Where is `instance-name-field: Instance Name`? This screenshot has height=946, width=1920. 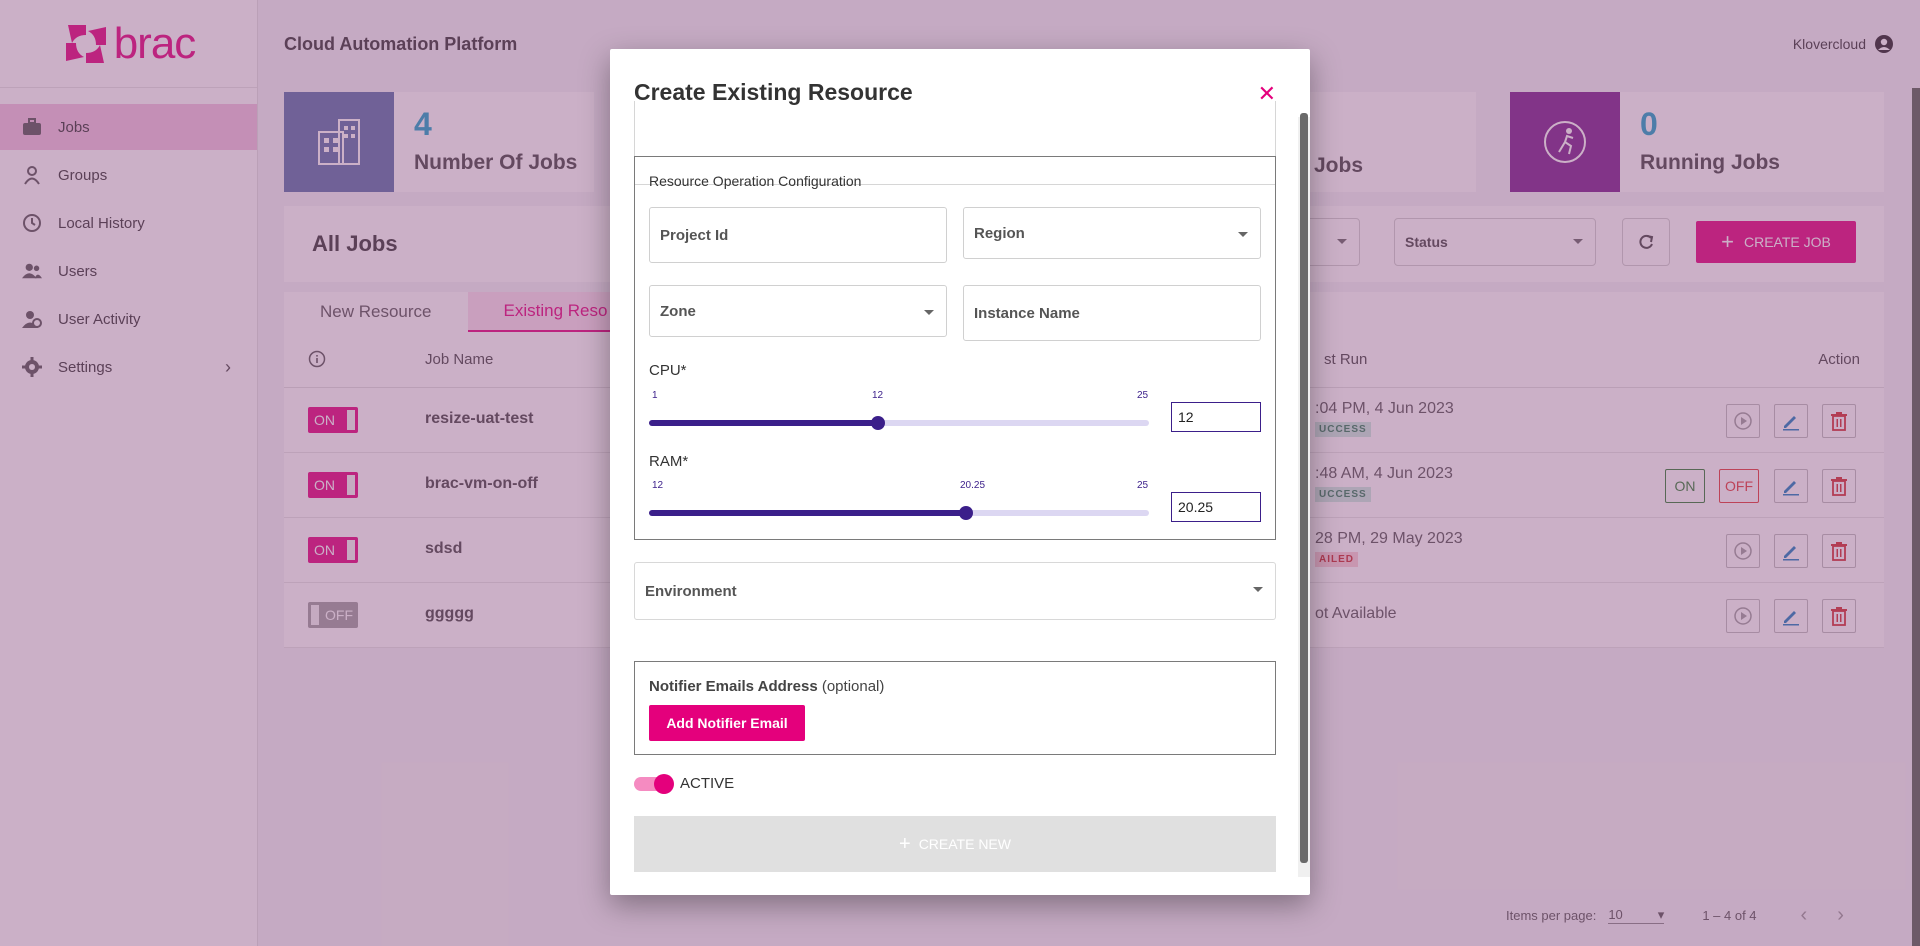
instance-name-field: Instance Name is located at coordinates (1112, 313).